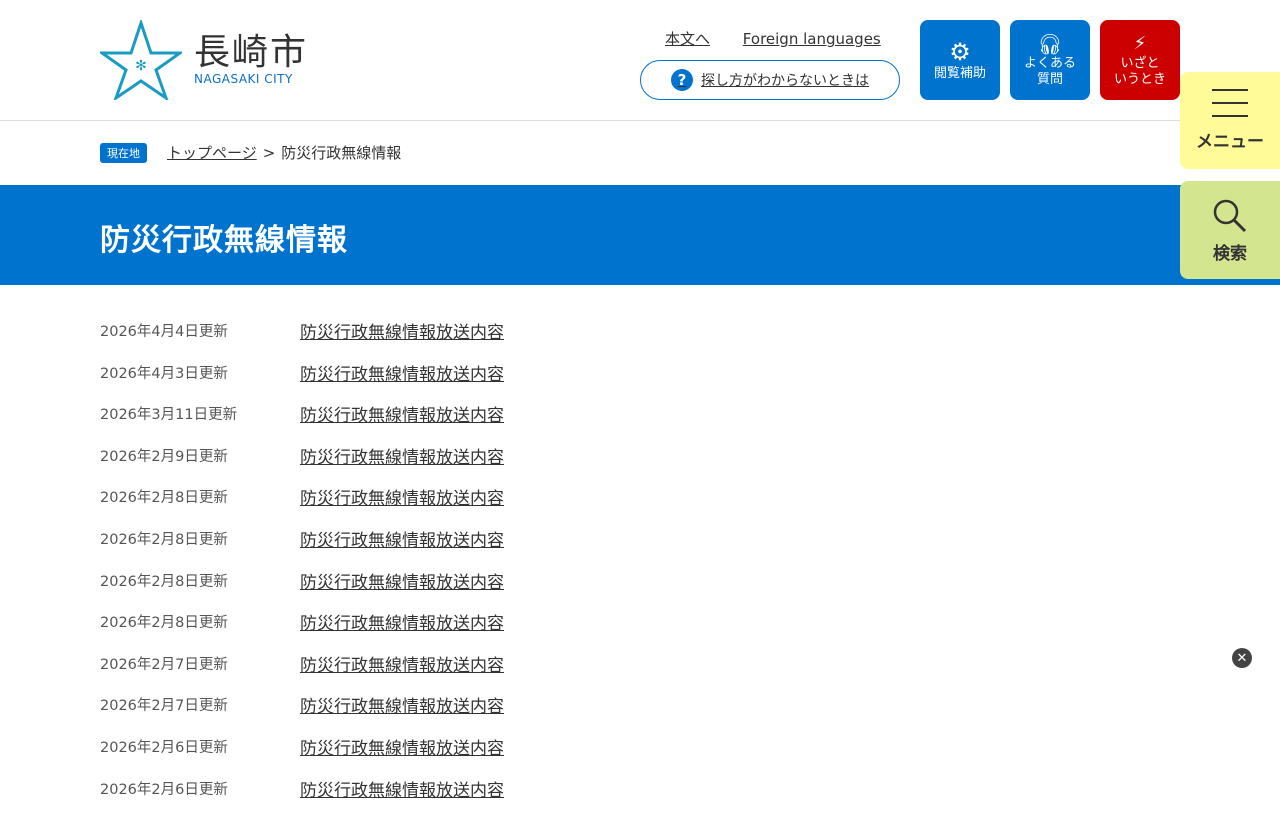  Describe the element at coordinates (1050, 44) in the screenshot. I see `headset-icon: 🎧︎` at that location.